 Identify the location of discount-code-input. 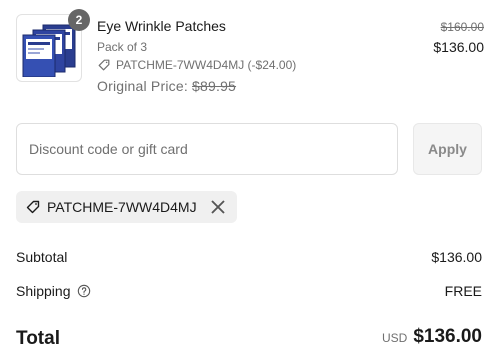
(207, 149).